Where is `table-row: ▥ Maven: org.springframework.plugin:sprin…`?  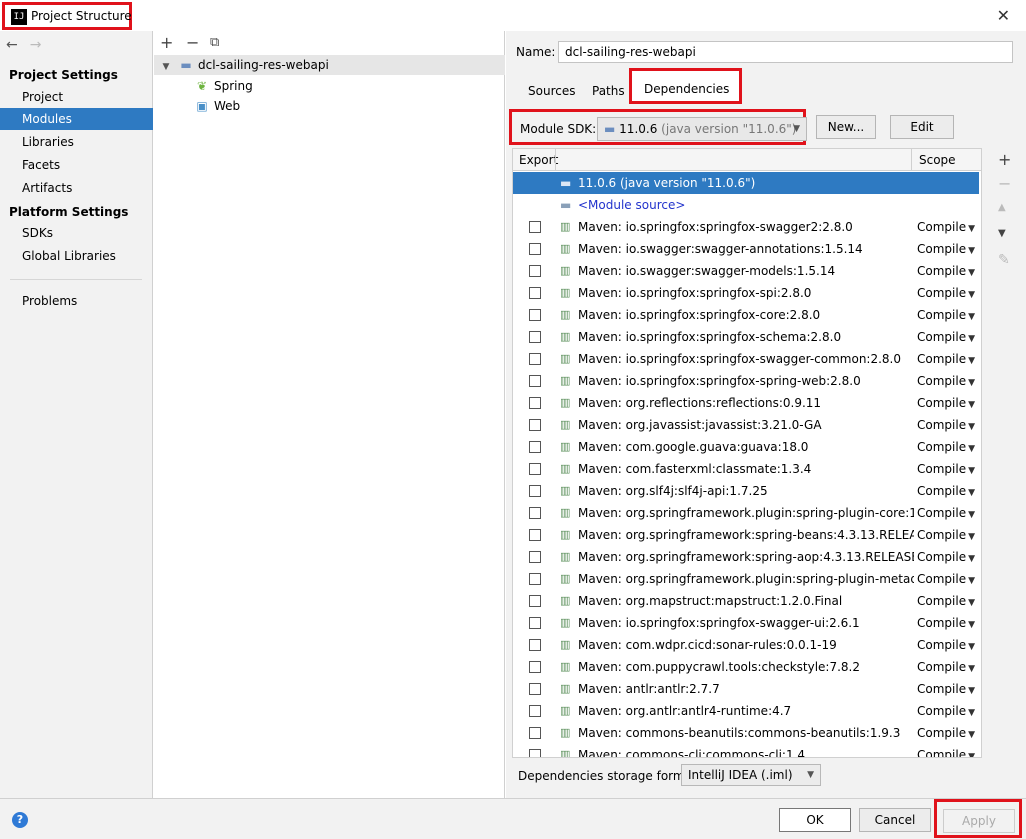 table-row: ▥ Maven: org.springframework.plugin:sprin… is located at coordinates (746, 513).